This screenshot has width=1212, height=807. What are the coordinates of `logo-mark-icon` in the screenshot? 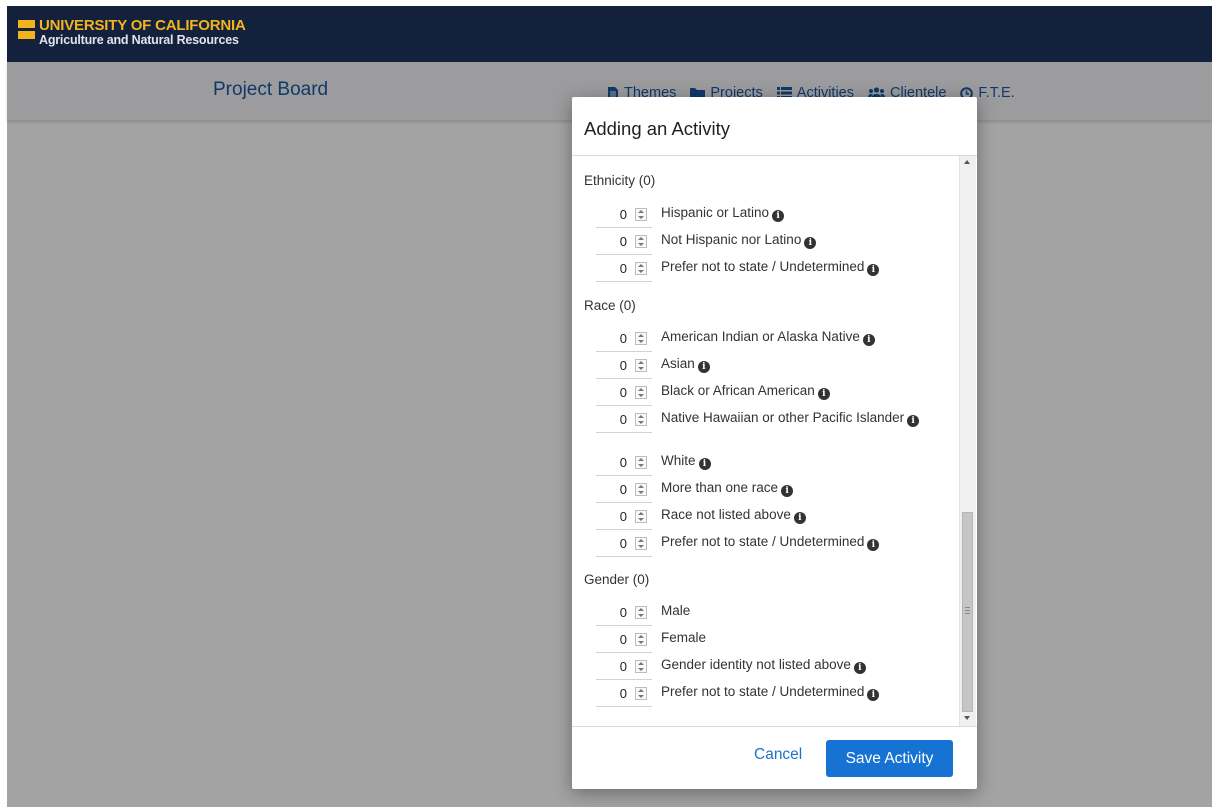 It's located at (26, 29).